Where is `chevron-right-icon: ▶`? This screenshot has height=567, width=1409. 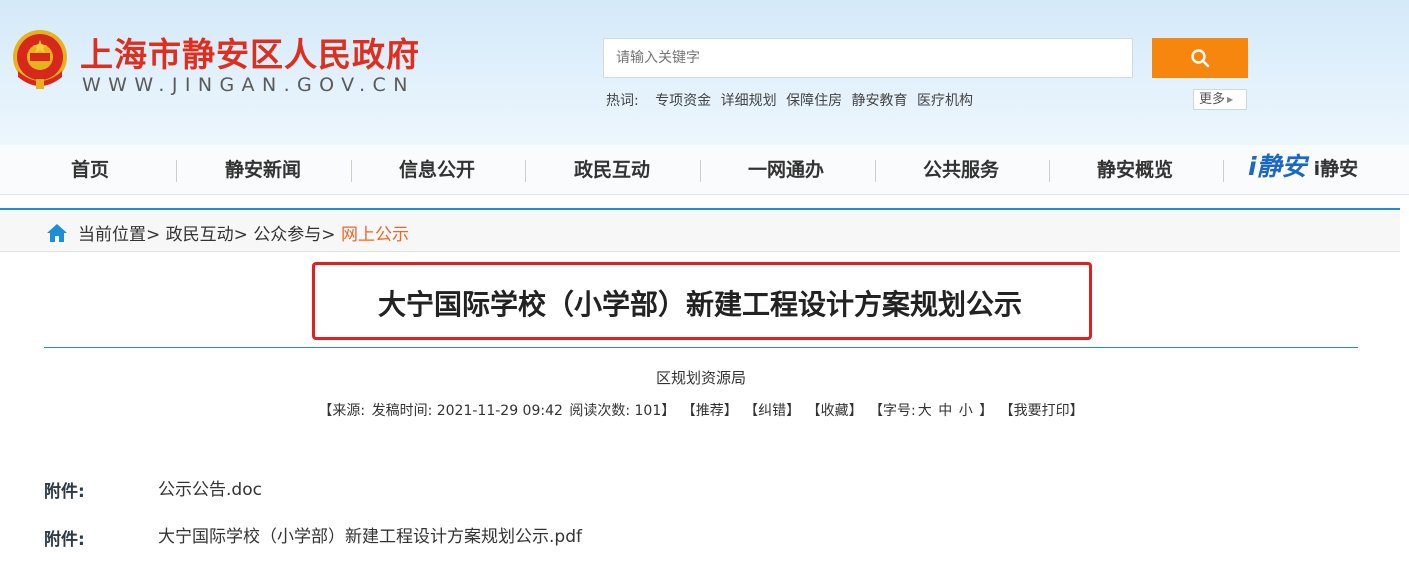
chevron-right-icon: ▶ is located at coordinates (1230, 99).